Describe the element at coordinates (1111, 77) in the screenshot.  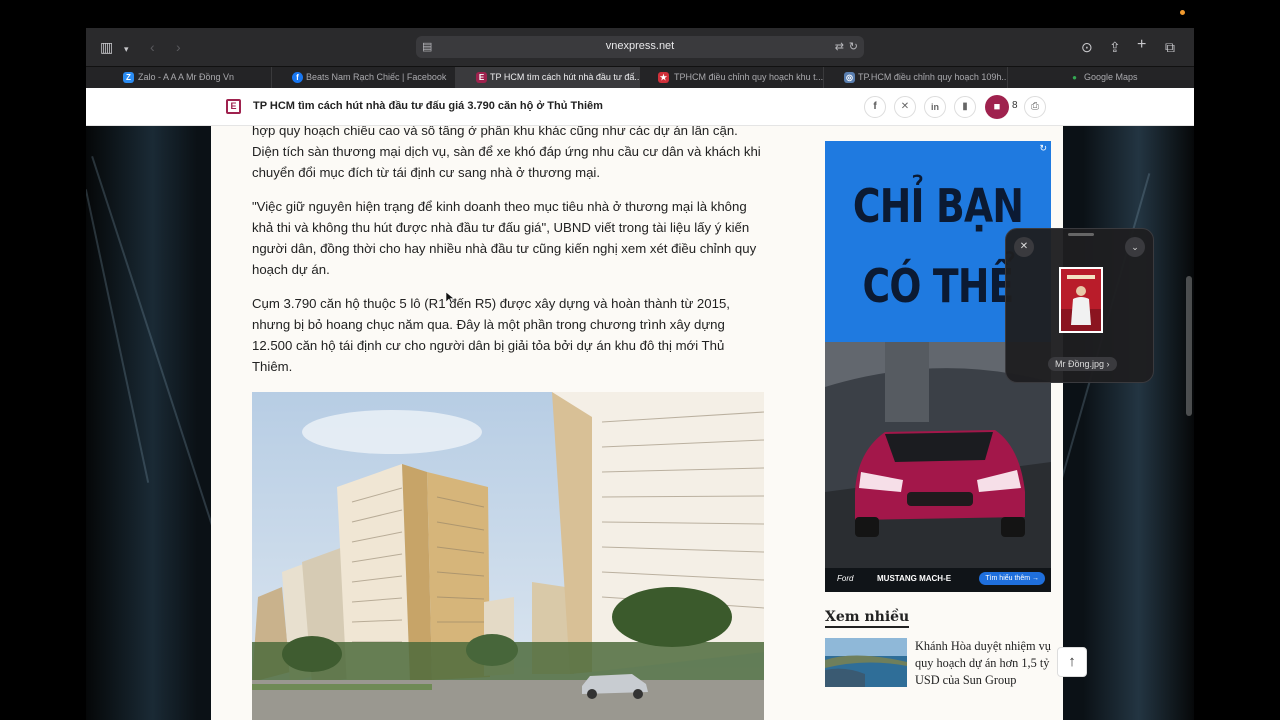
I see `tab-label: Google Maps` at that location.